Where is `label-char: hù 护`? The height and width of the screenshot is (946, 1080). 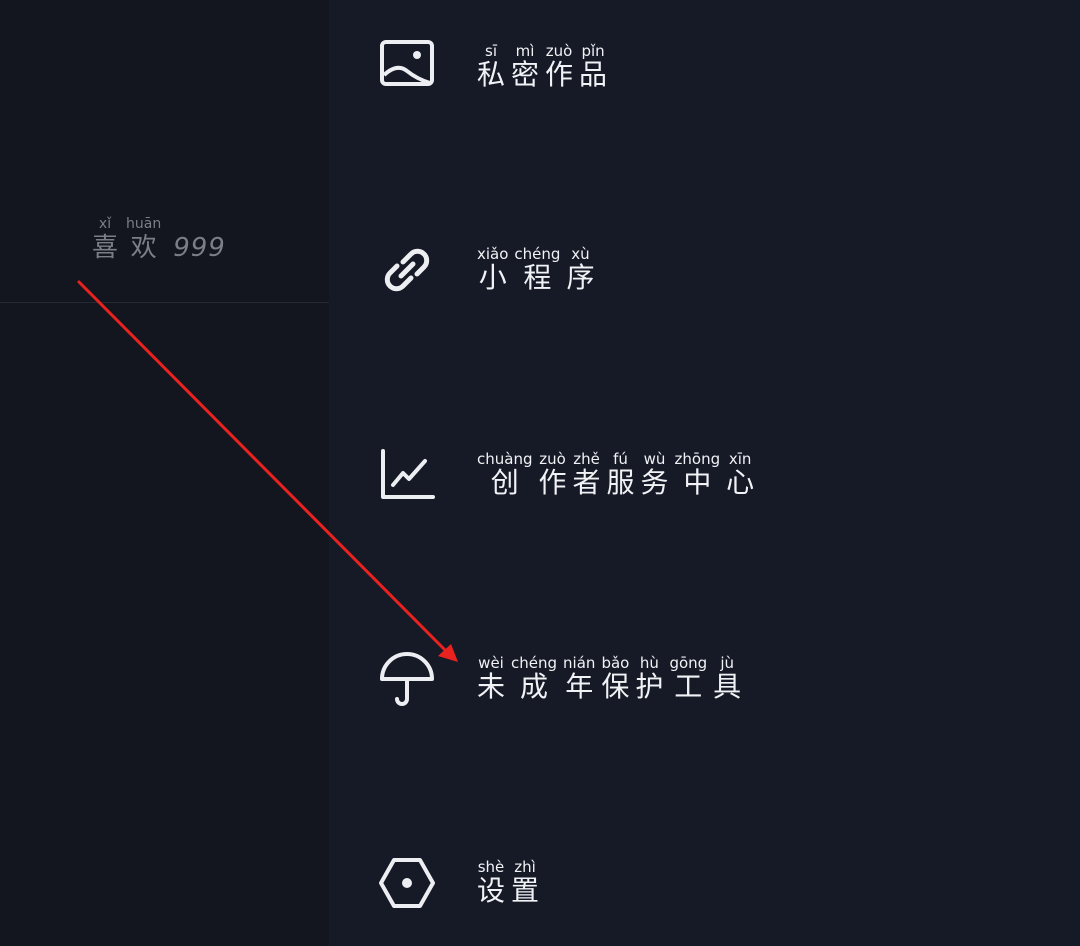 label-char: hù 护 is located at coordinates (649, 679).